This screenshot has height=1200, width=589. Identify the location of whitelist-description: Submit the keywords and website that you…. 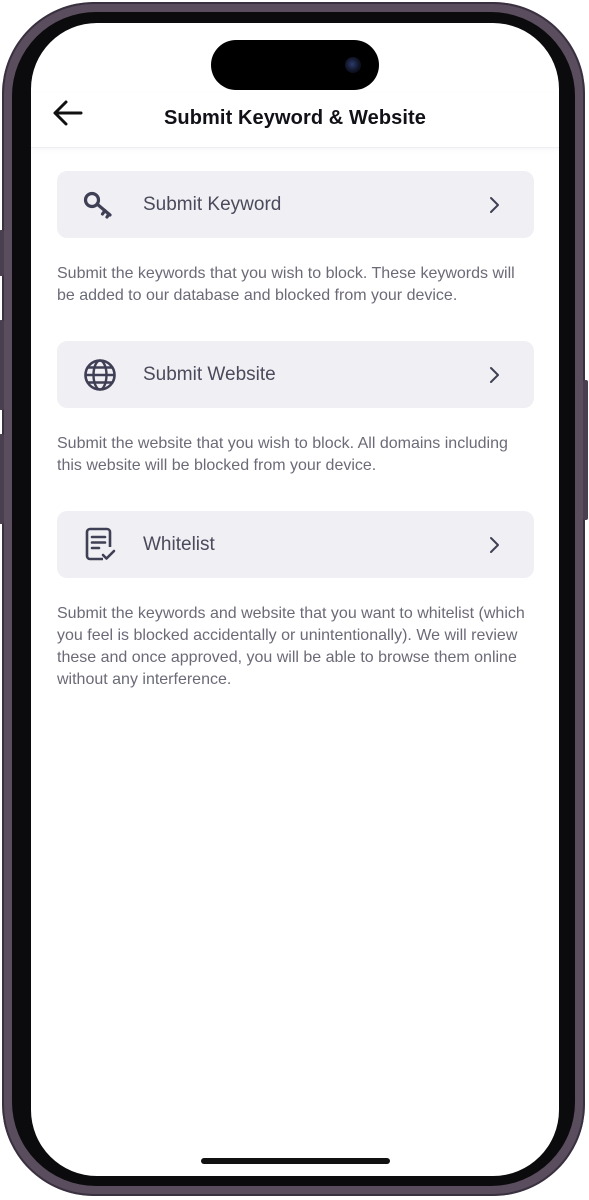
(291, 646).